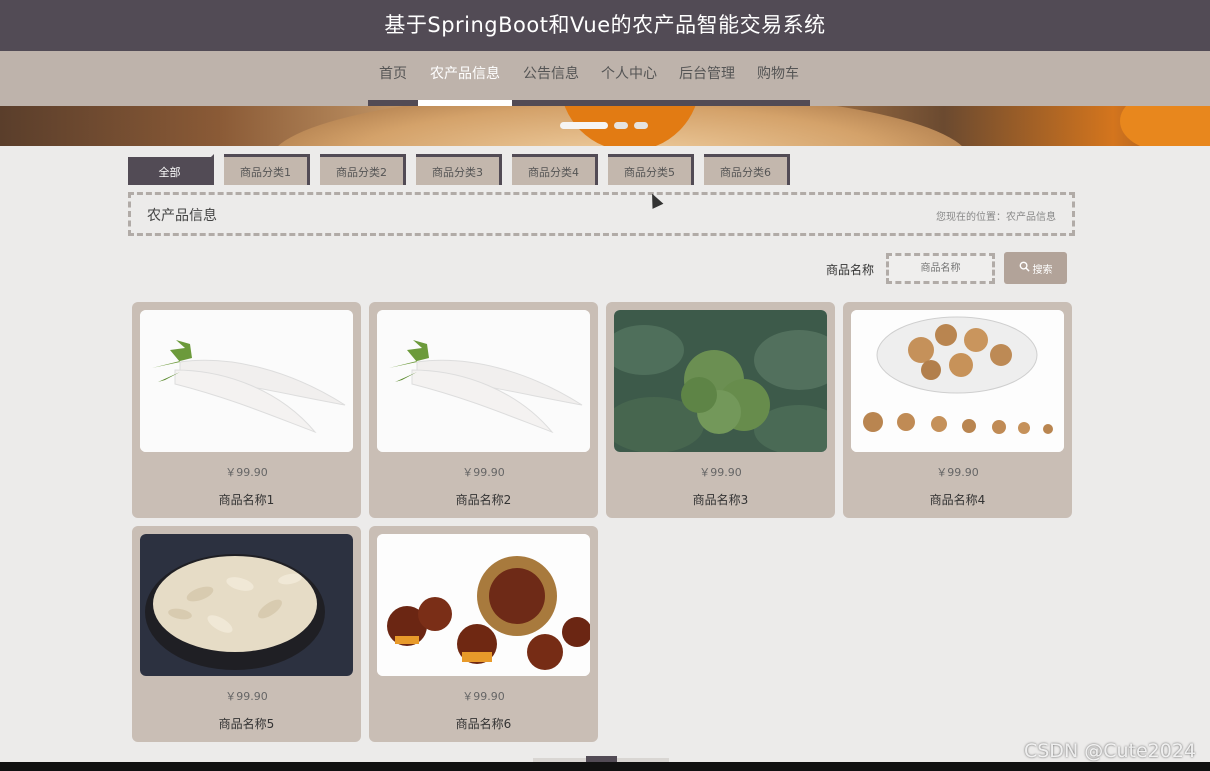 The width and height of the screenshot is (1210, 771). What do you see at coordinates (246, 723) in the screenshot?
I see `product-name: 商品名称5` at bounding box center [246, 723].